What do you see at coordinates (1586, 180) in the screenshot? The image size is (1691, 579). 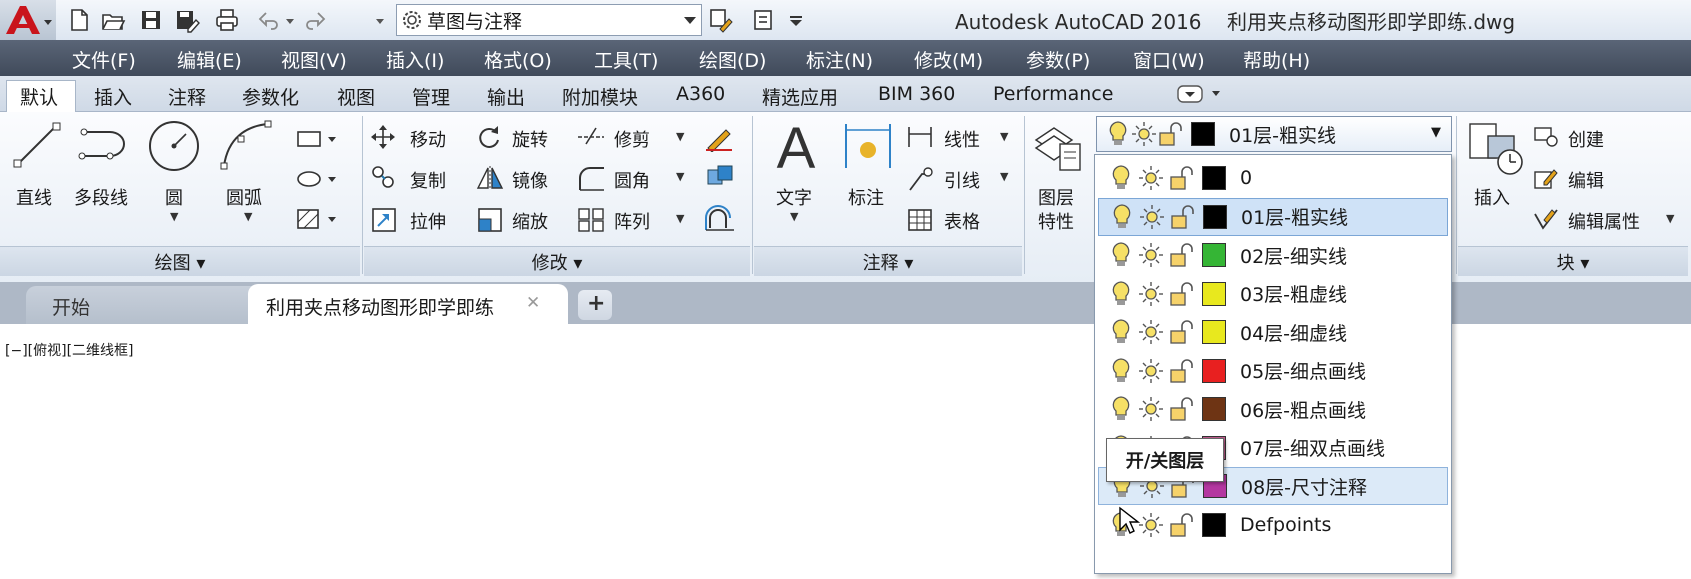 I see `edit-label: 编辑` at bounding box center [1586, 180].